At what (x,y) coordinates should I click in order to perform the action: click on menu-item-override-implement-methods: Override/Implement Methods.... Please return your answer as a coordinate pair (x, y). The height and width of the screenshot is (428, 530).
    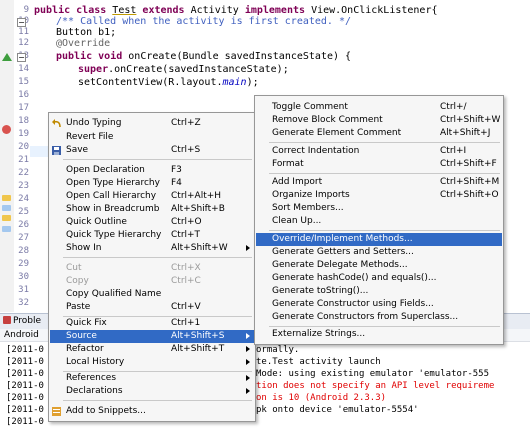
    Looking at the image, I should click on (379, 239).